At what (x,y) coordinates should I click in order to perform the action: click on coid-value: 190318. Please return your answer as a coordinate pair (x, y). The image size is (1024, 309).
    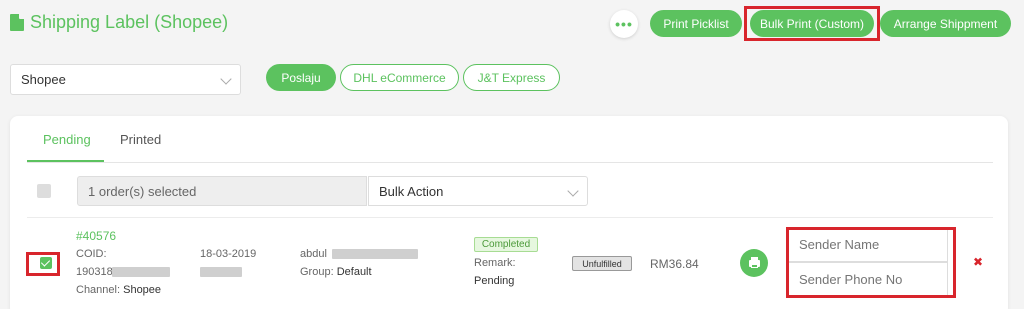
    Looking at the image, I should click on (94, 272).